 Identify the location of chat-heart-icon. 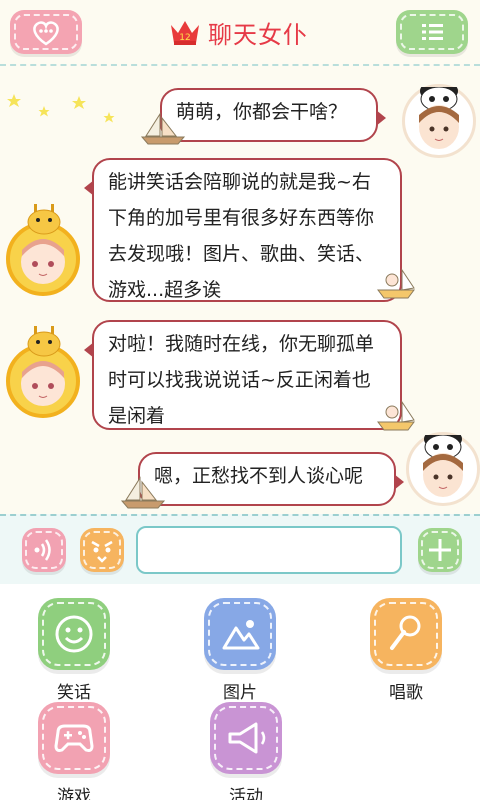
(46, 33).